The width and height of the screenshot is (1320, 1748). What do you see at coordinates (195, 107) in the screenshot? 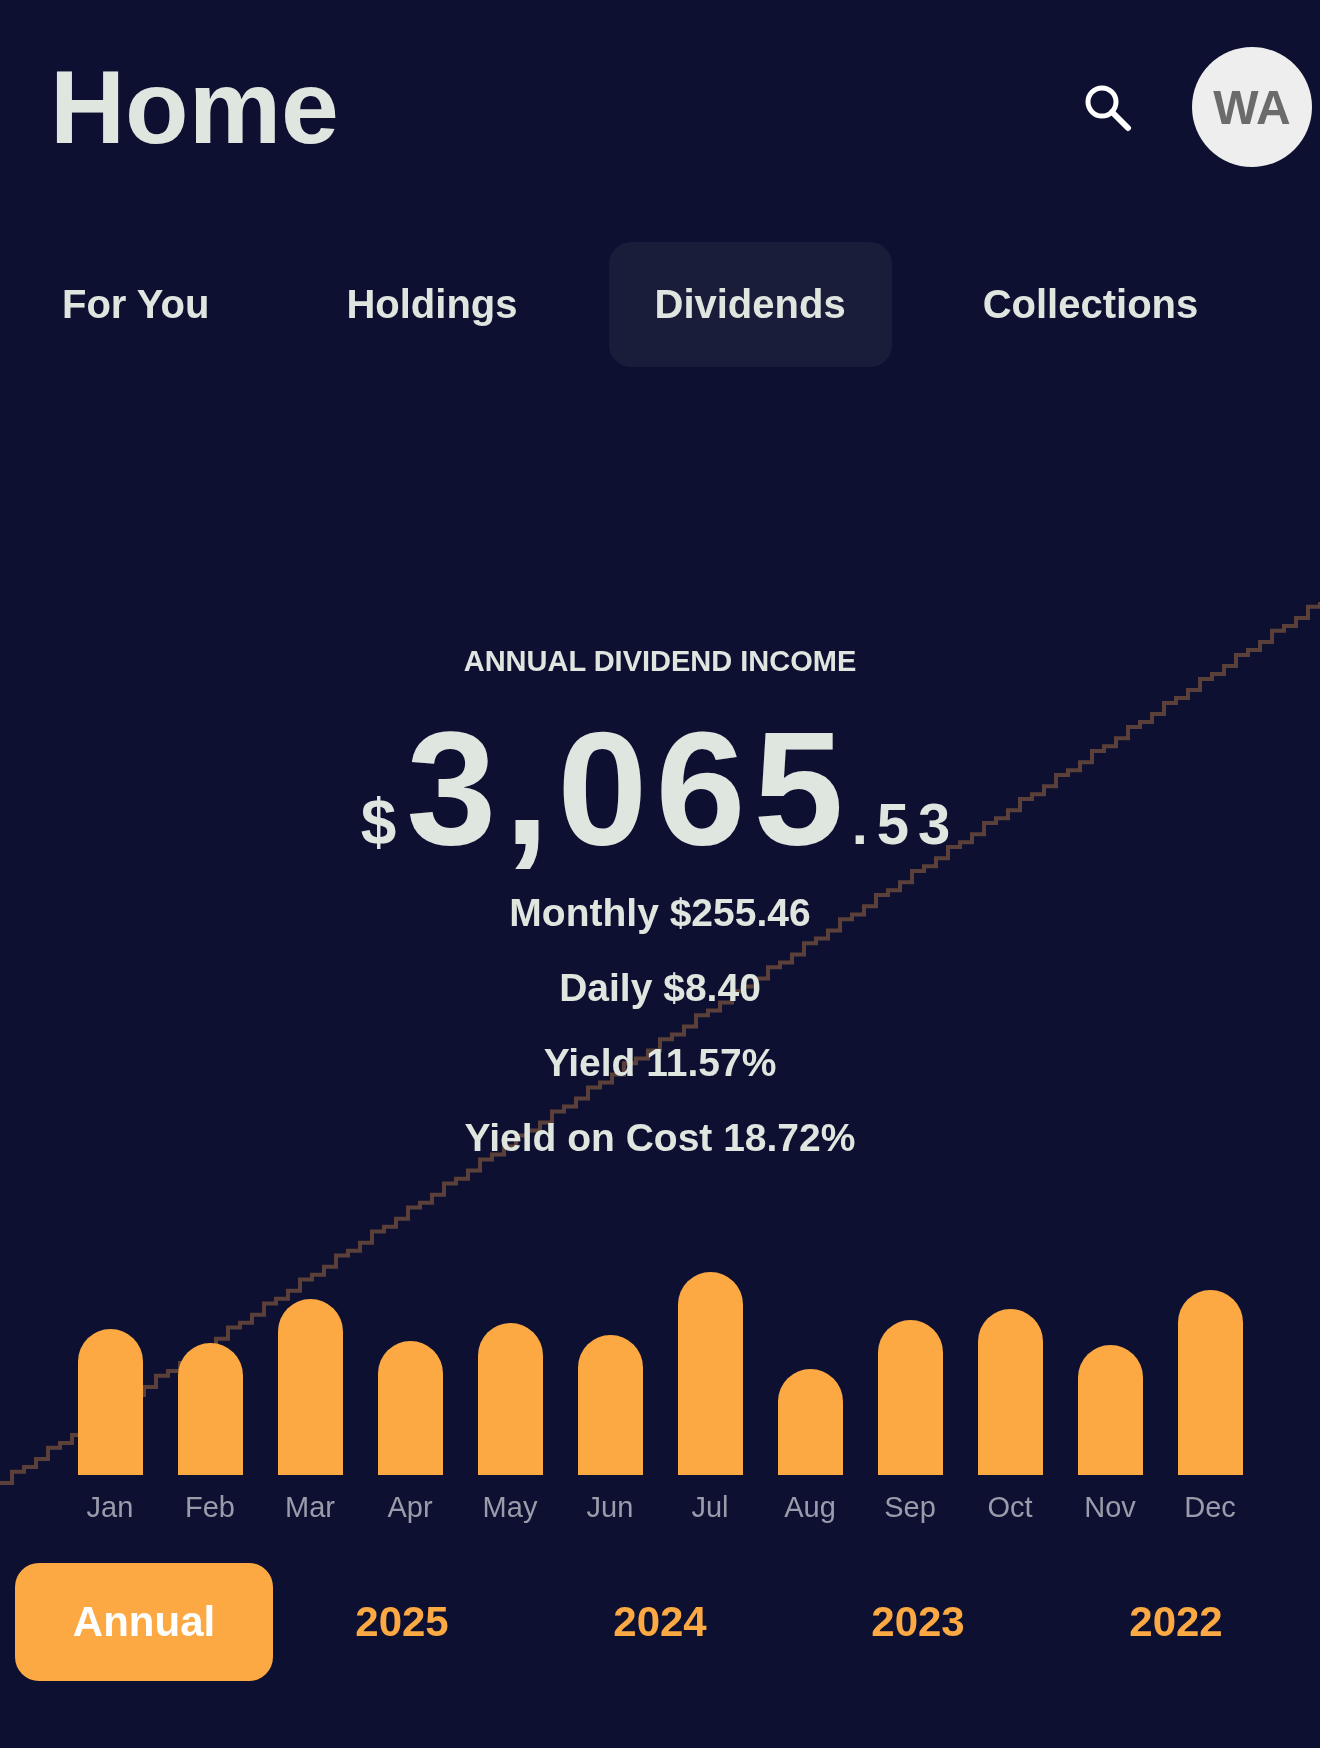
I see `page-title: Home` at bounding box center [195, 107].